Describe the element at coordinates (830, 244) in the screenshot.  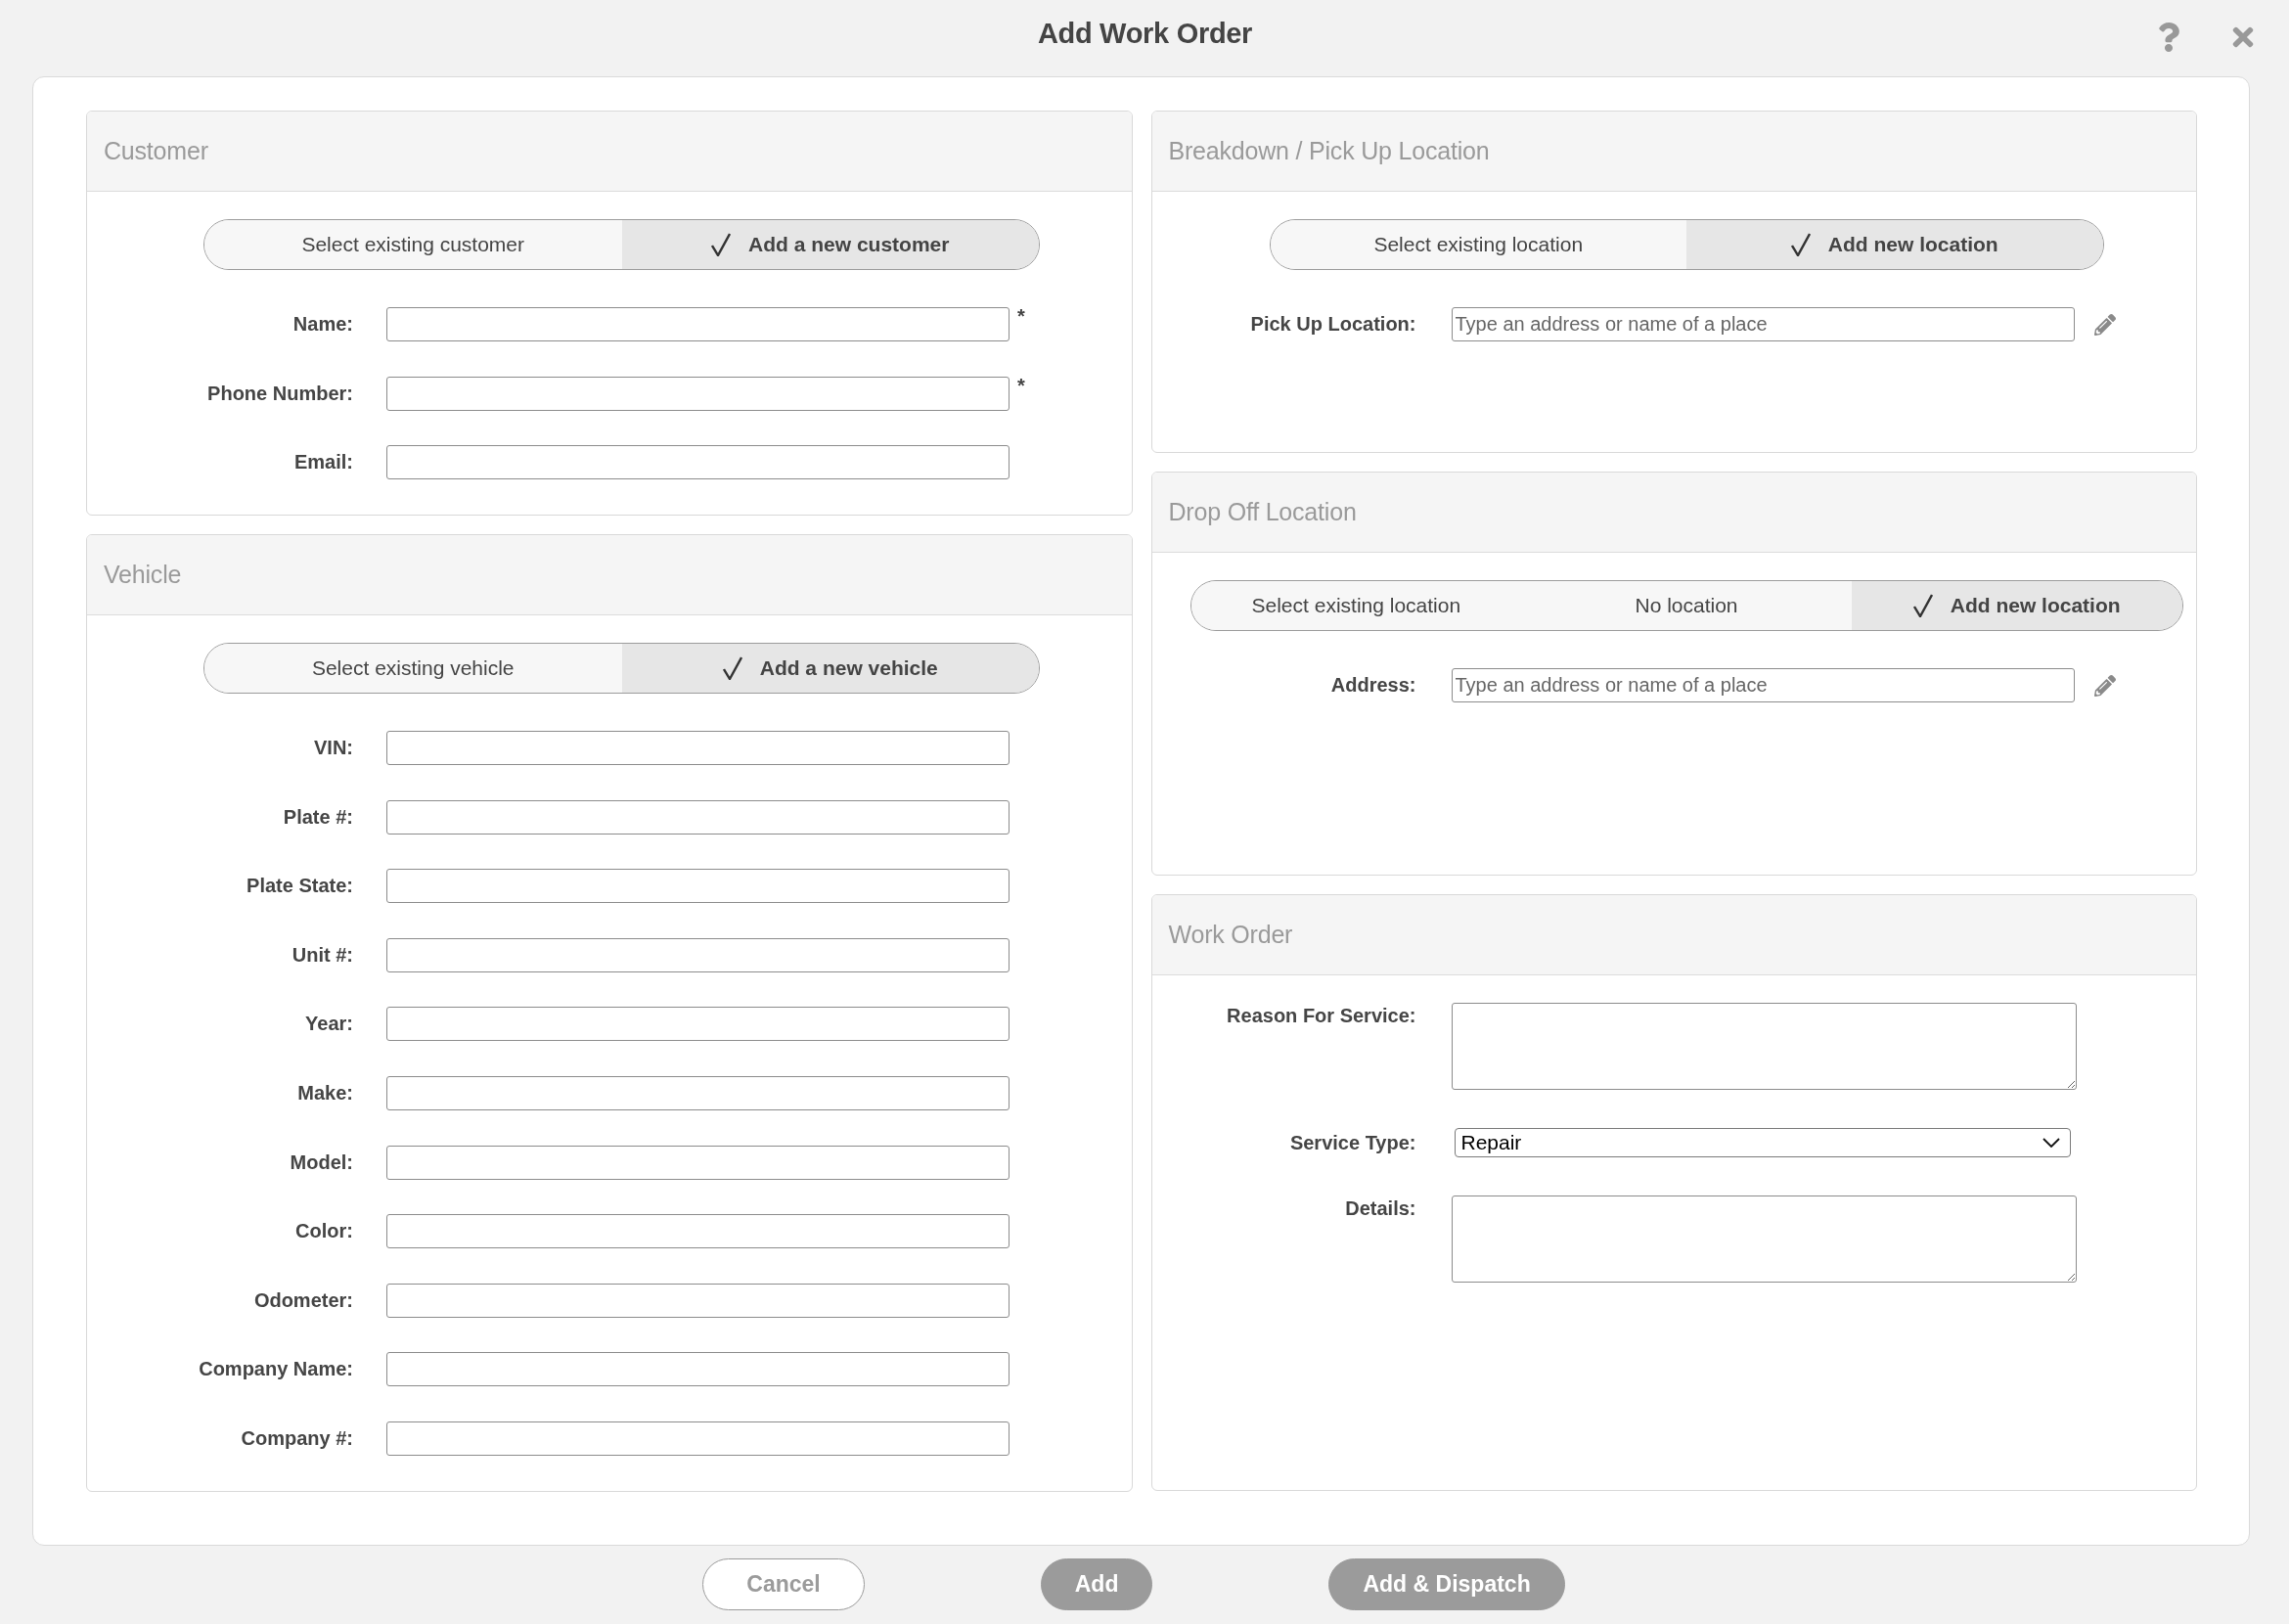
I see `toggle-option: Add a new customer` at that location.